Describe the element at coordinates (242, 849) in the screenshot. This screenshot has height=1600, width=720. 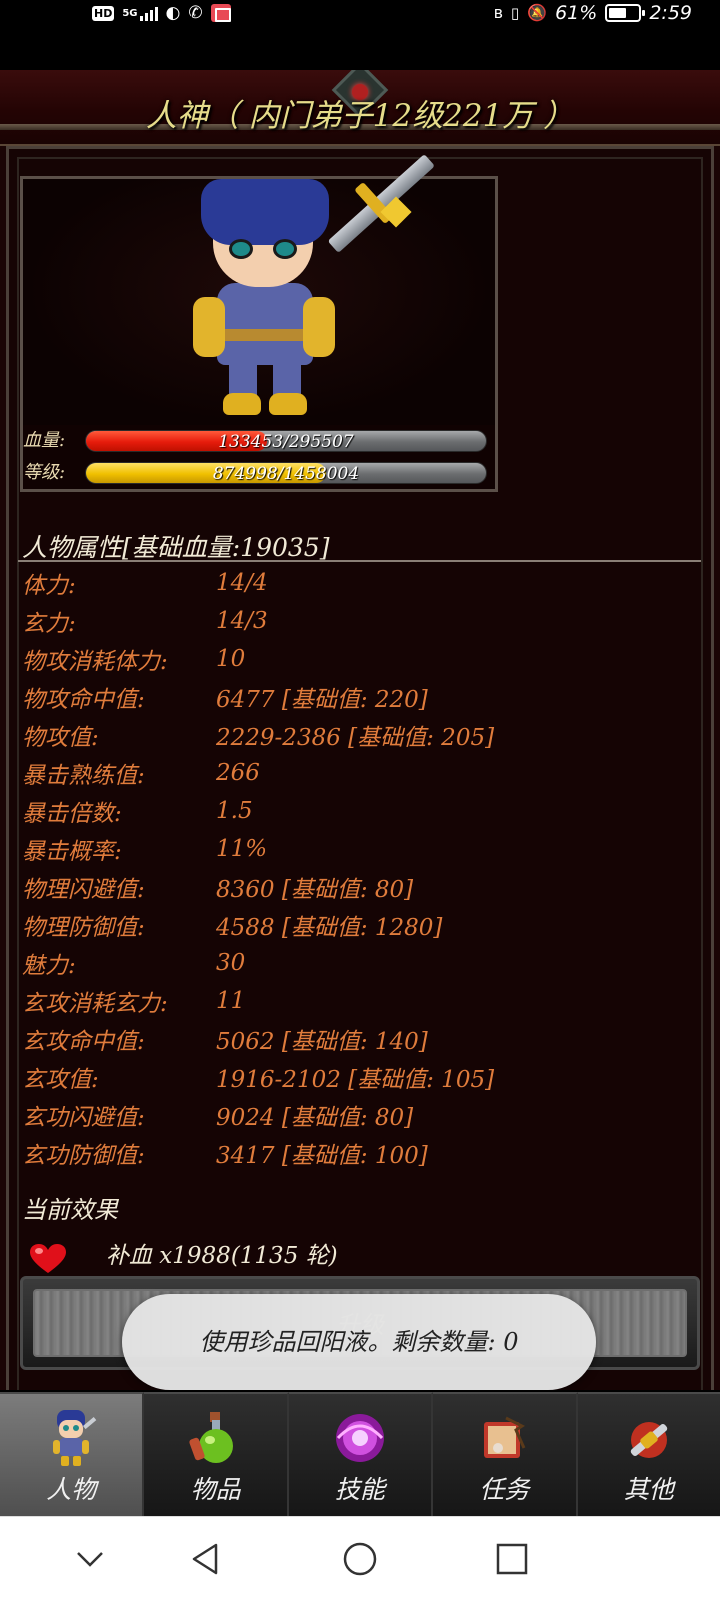
I see `attribute-value: 11%` at that location.